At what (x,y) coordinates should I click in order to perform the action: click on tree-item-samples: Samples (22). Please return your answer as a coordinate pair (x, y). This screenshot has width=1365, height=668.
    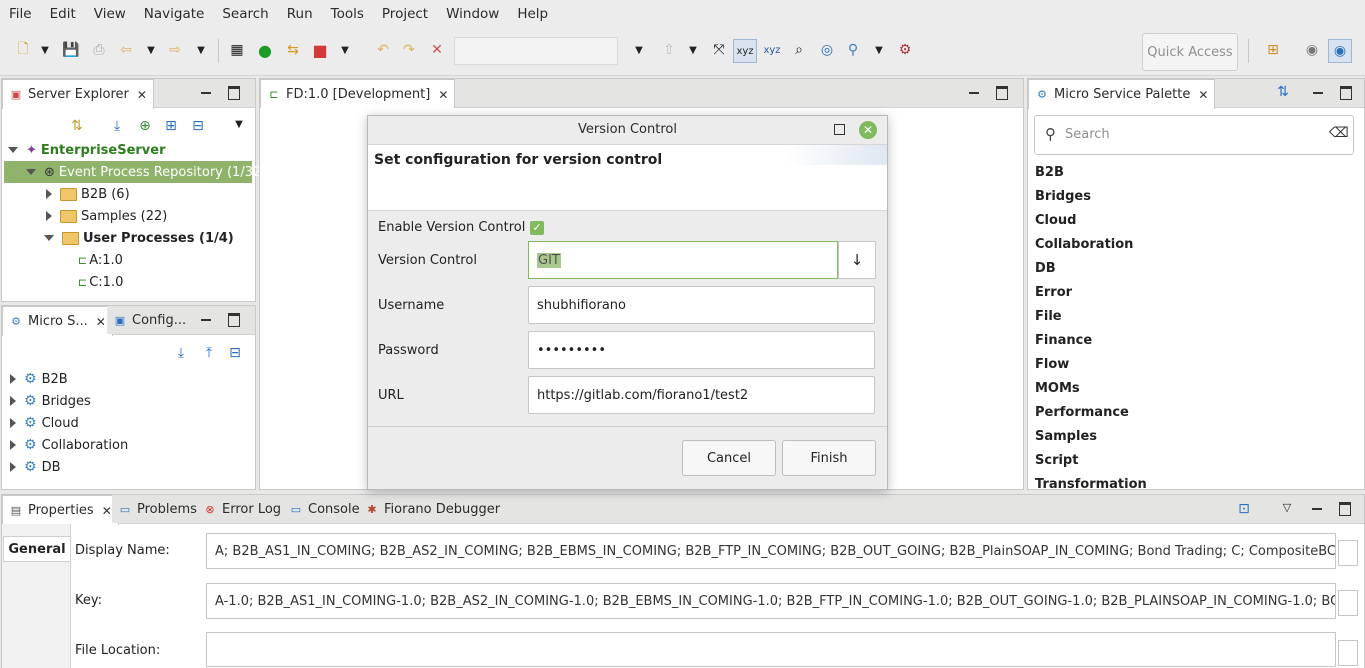
    Looking at the image, I should click on (106, 216).